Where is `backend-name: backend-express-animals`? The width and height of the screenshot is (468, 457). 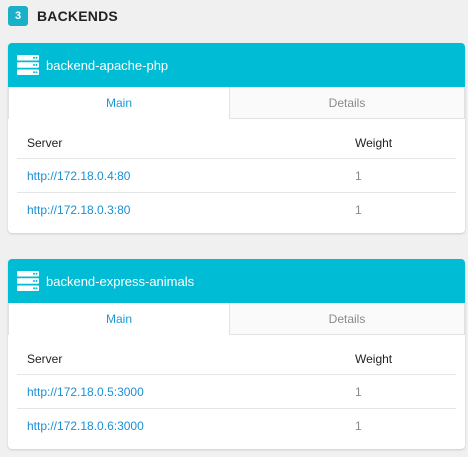 backend-name: backend-express-animals is located at coordinates (120, 281).